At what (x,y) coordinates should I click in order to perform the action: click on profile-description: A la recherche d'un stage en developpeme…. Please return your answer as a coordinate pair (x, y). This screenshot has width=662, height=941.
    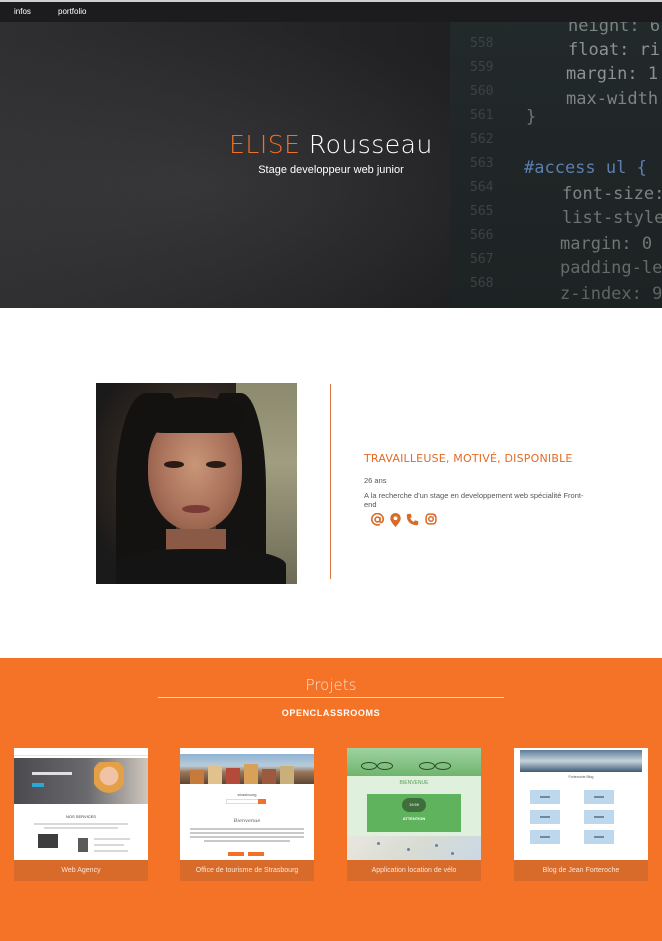
    Looking at the image, I should click on (474, 500).